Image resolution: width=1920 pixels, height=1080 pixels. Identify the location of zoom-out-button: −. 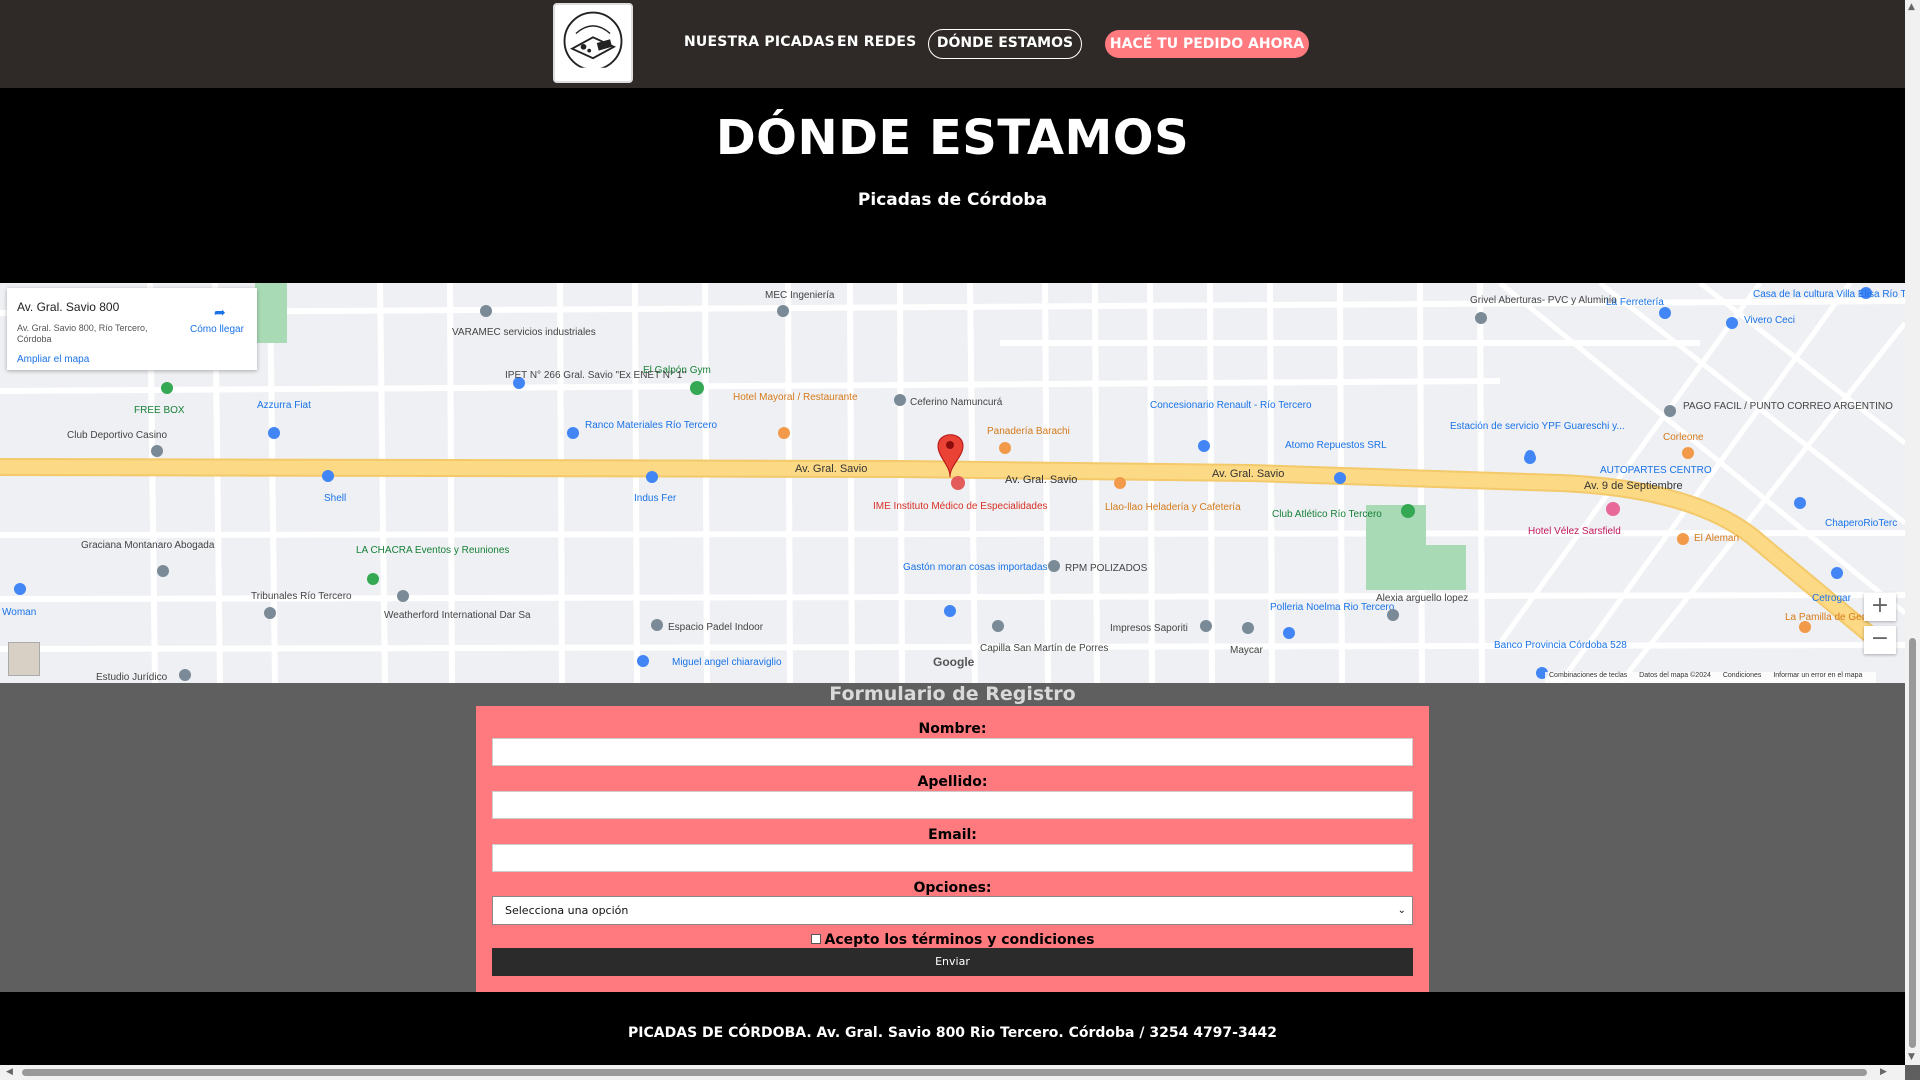
(1880, 640).